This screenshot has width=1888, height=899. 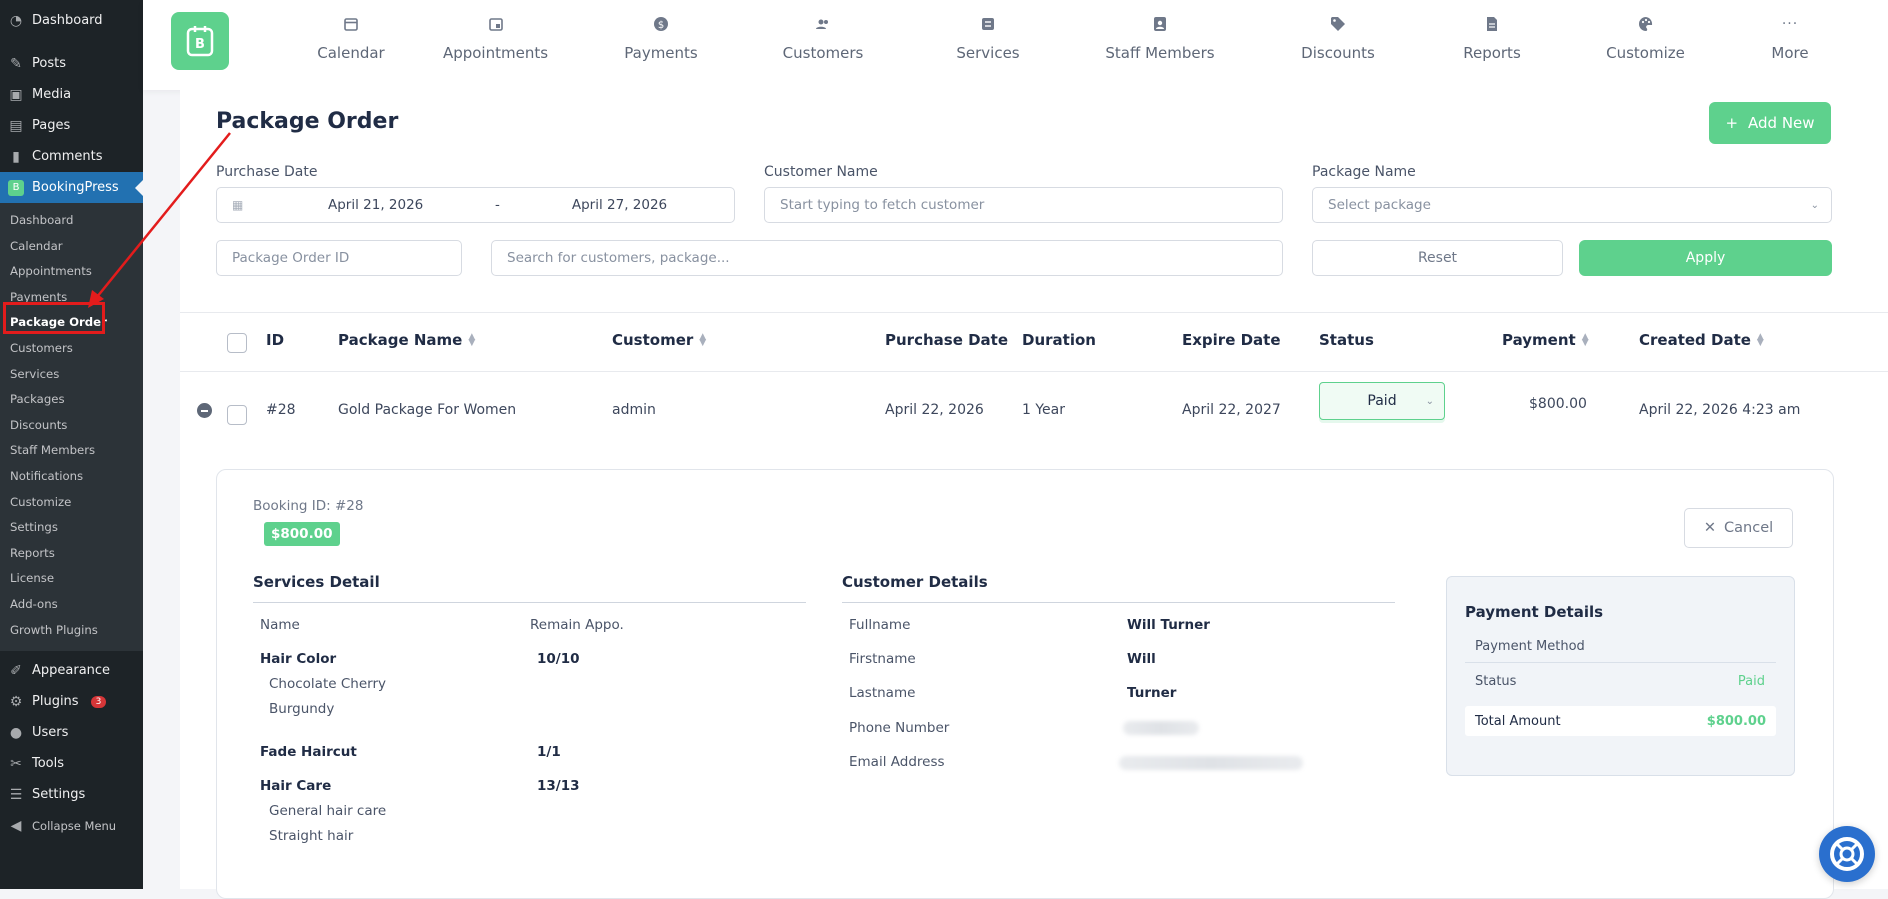 What do you see at coordinates (899, 728) in the screenshot?
I see `customer-field-label: Phone Number` at bounding box center [899, 728].